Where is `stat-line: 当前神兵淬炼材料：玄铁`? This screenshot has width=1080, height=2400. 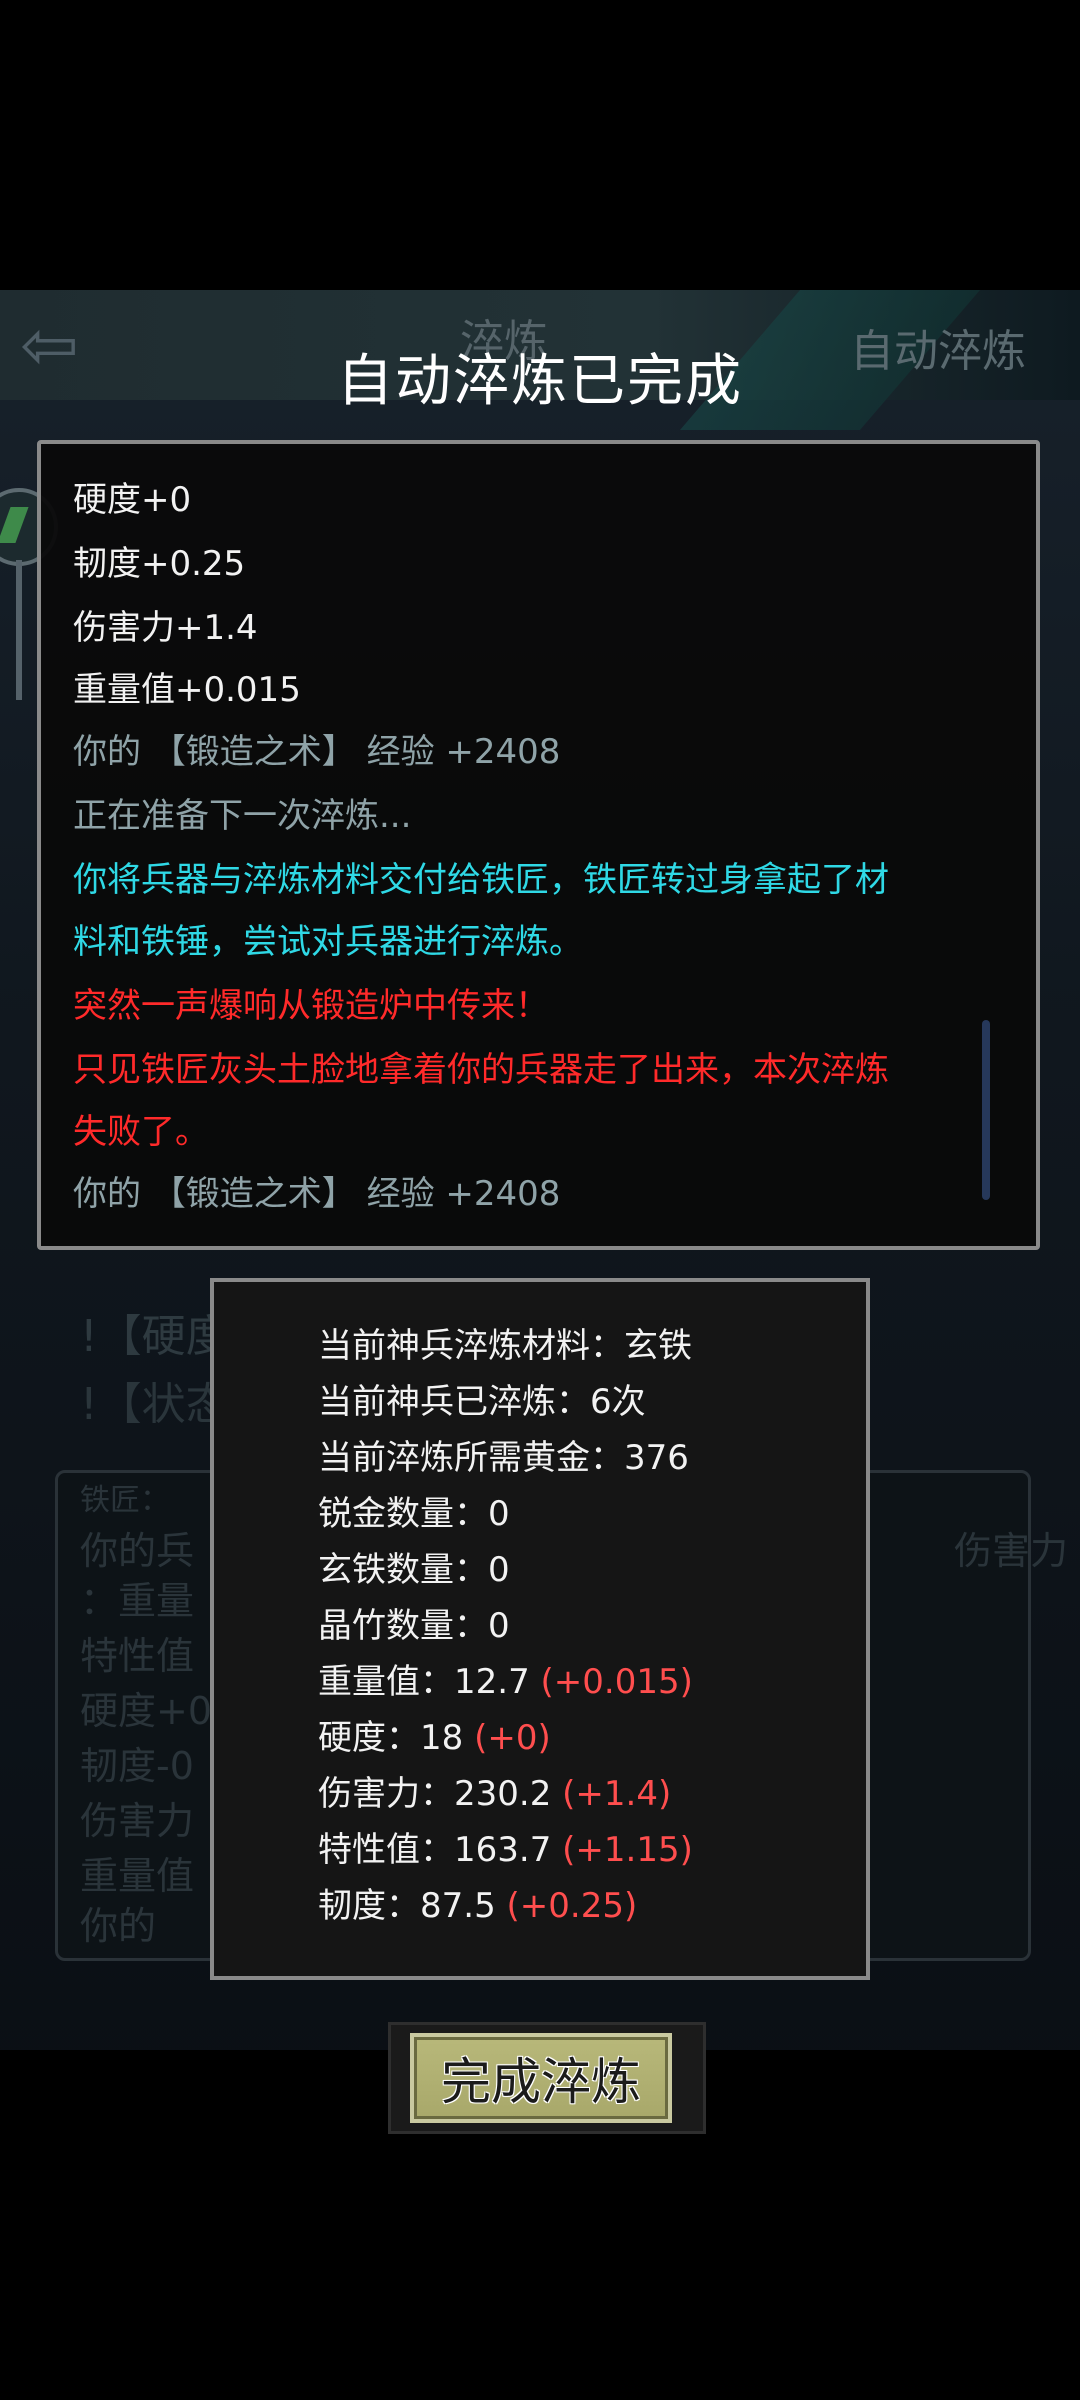
stat-line: 当前神兵淬炼材料：玄铁 is located at coordinates (505, 1346).